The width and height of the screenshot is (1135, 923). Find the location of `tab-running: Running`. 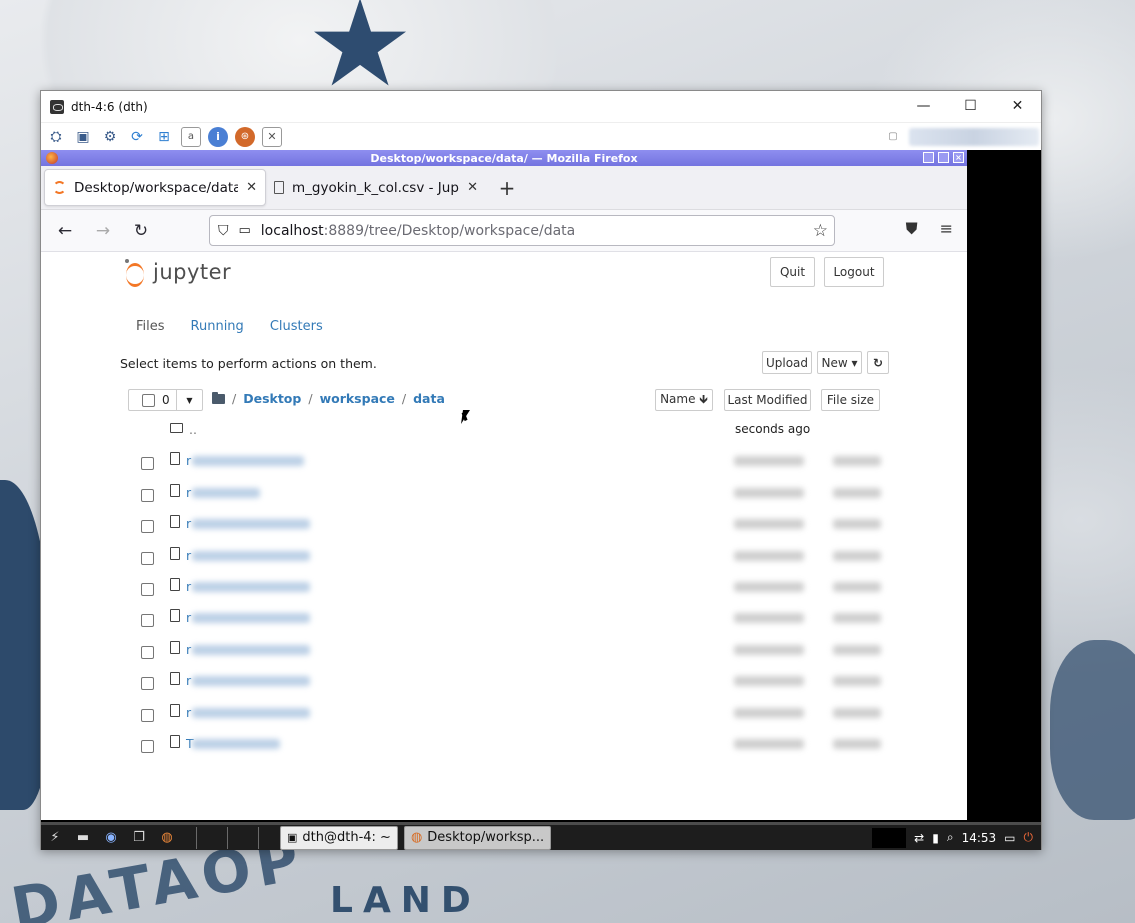

tab-running: Running is located at coordinates (221, 326).